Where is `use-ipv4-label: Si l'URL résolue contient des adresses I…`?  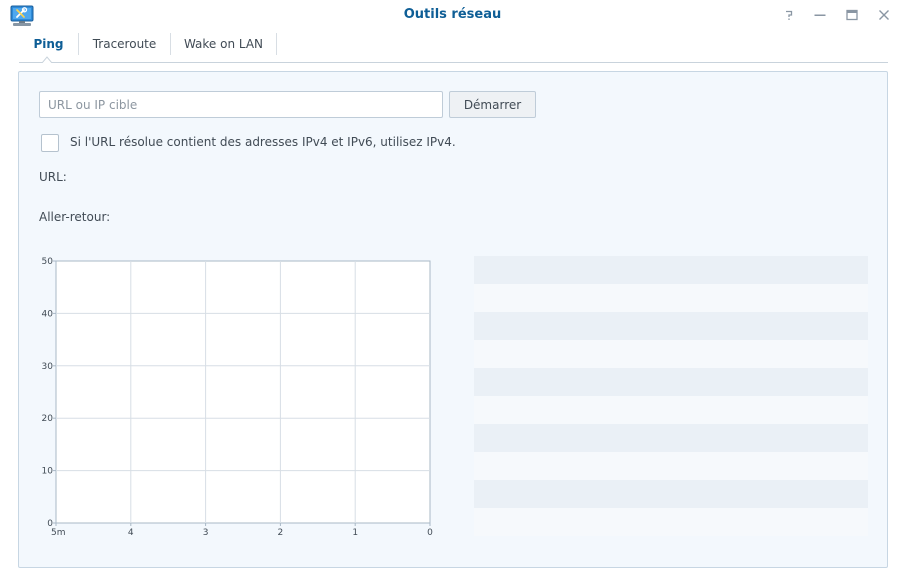
use-ipv4-label: Si l'URL résolue contient des adresses I… is located at coordinates (263, 142).